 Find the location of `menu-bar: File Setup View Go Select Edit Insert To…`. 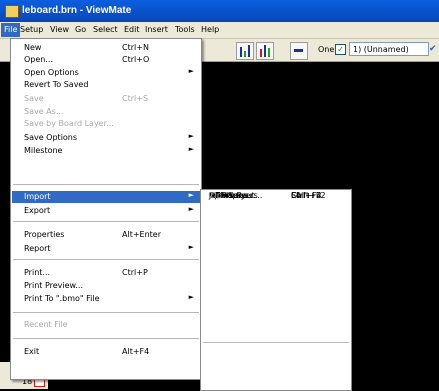

menu-bar: File Setup View Go Select Edit Insert To… is located at coordinates (219, 30).